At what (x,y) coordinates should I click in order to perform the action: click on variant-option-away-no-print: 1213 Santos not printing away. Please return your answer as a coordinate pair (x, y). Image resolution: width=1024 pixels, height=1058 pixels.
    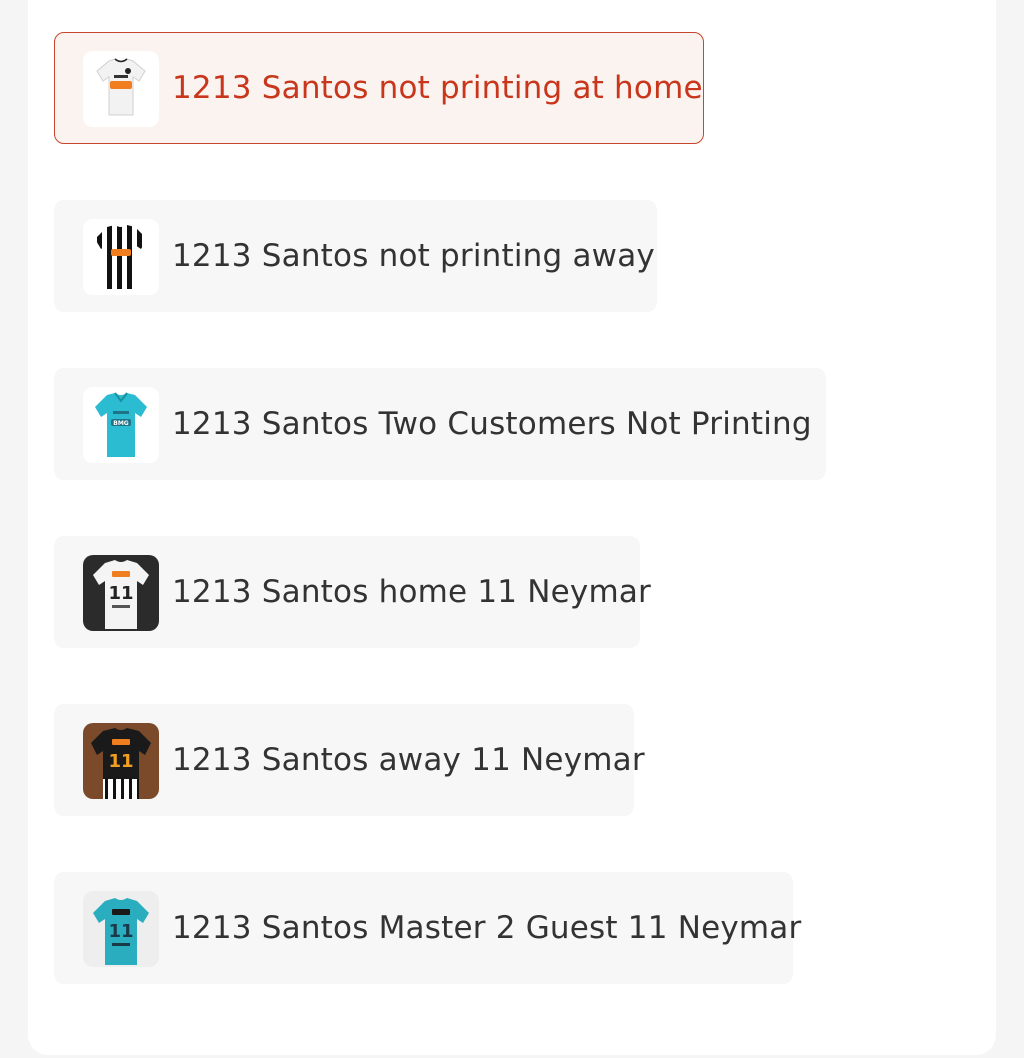
    Looking at the image, I should click on (355, 256).